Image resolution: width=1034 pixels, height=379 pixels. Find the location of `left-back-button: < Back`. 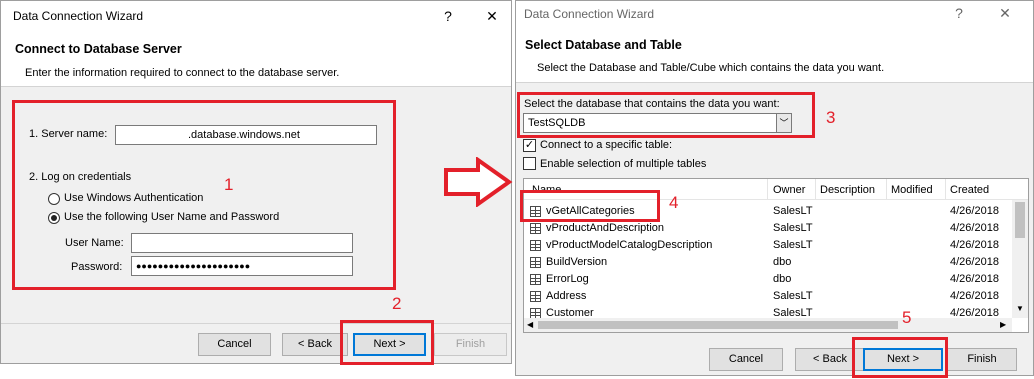

left-back-button: < Back is located at coordinates (315, 344).